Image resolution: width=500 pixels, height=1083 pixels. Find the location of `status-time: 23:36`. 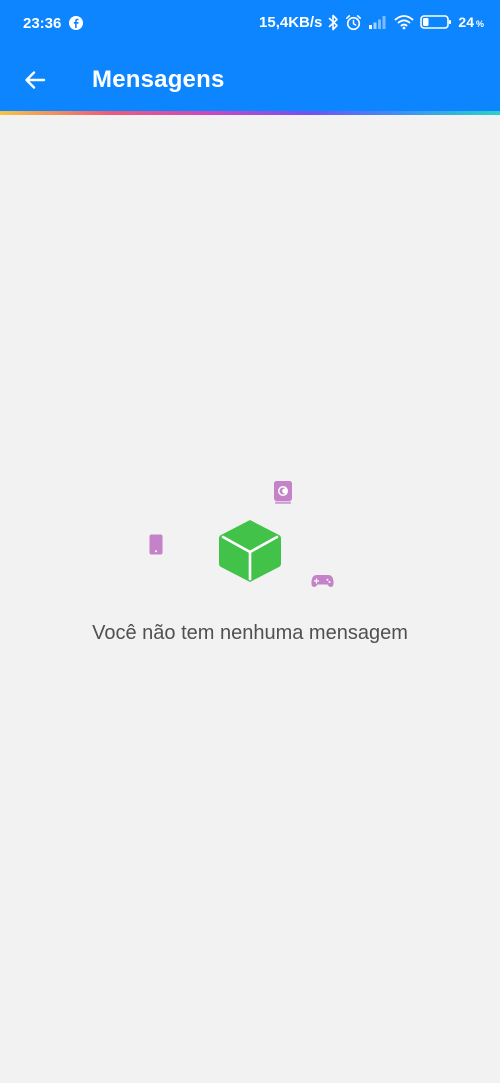

status-time: 23:36 is located at coordinates (42, 23).